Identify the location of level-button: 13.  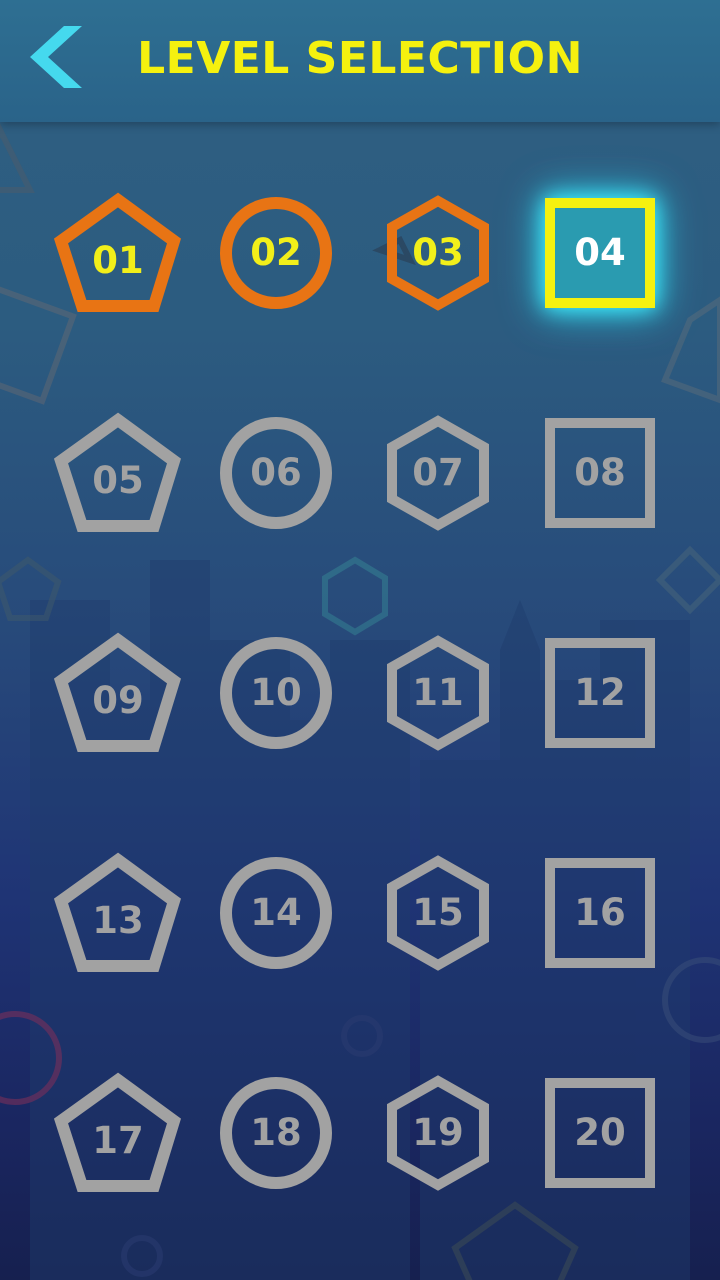
(118, 913).